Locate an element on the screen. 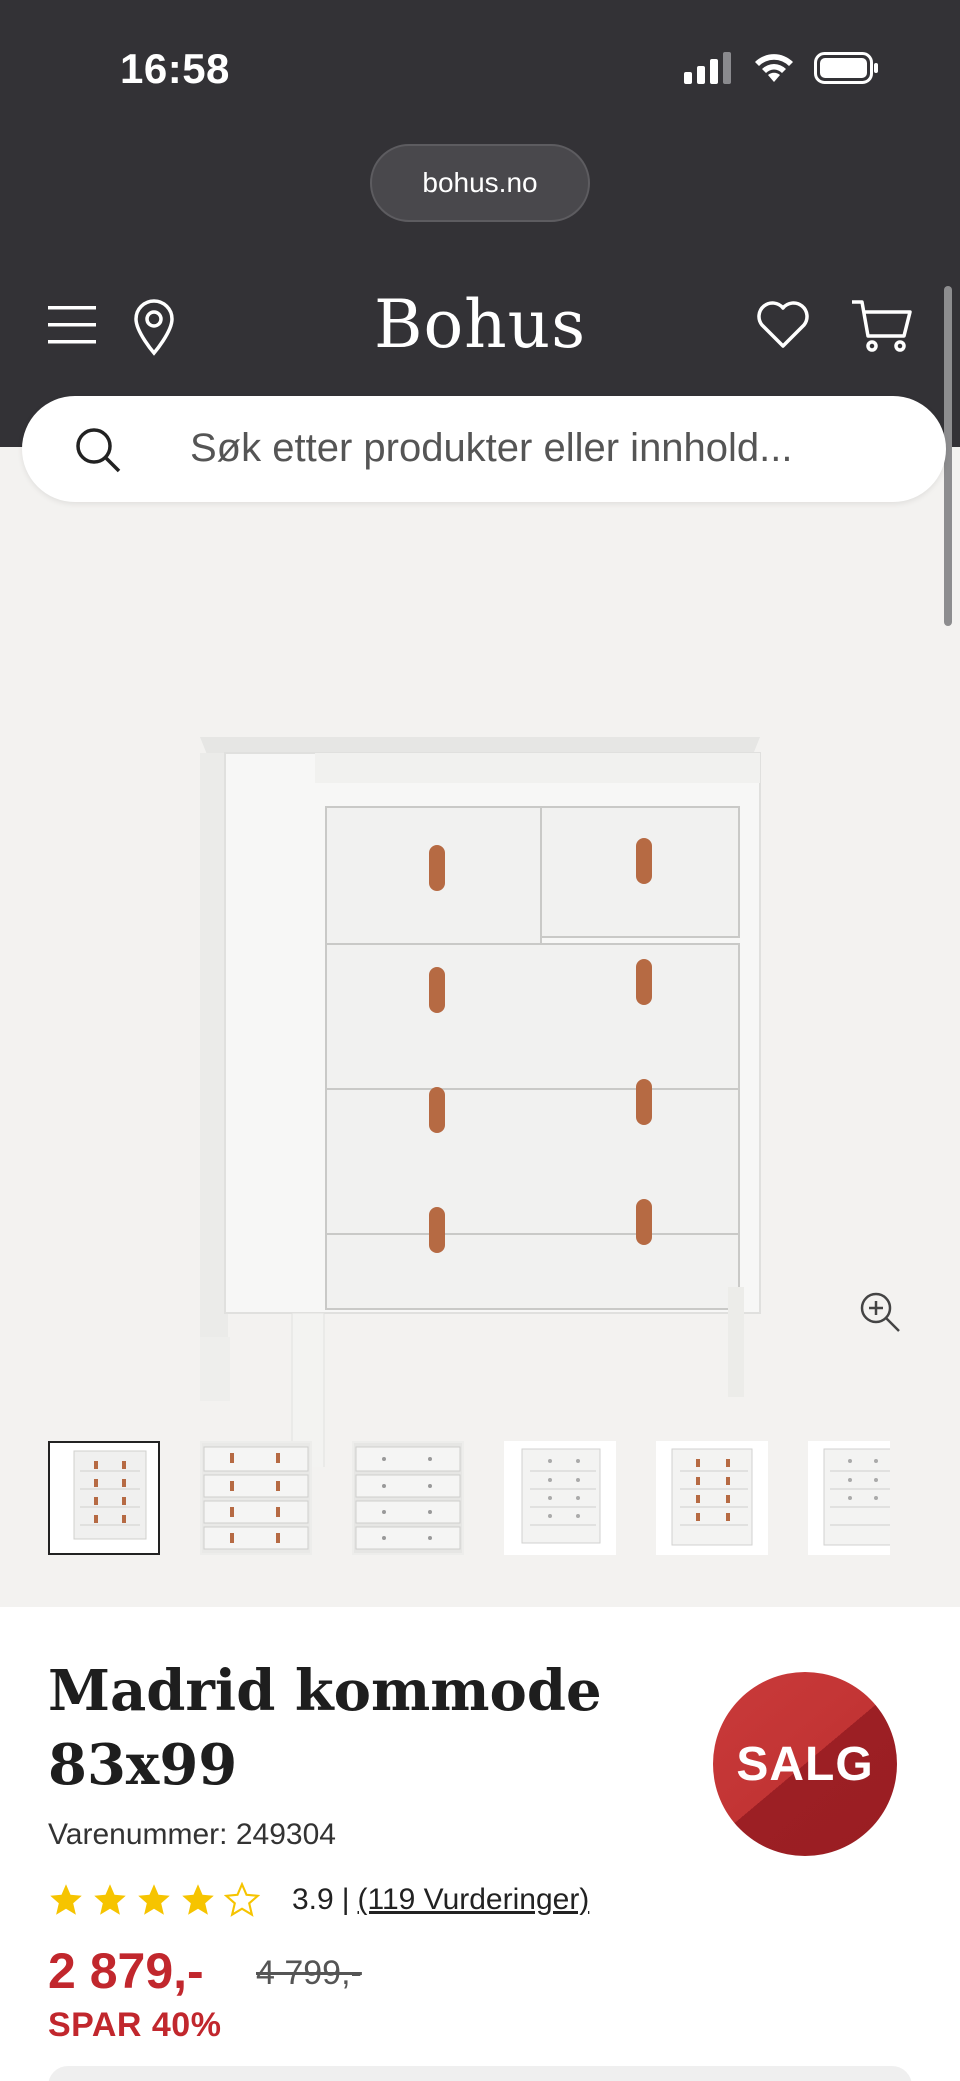 Image resolution: width=960 pixels, height=2081 pixels. sale-badge: SALG is located at coordinates (805, 1764).